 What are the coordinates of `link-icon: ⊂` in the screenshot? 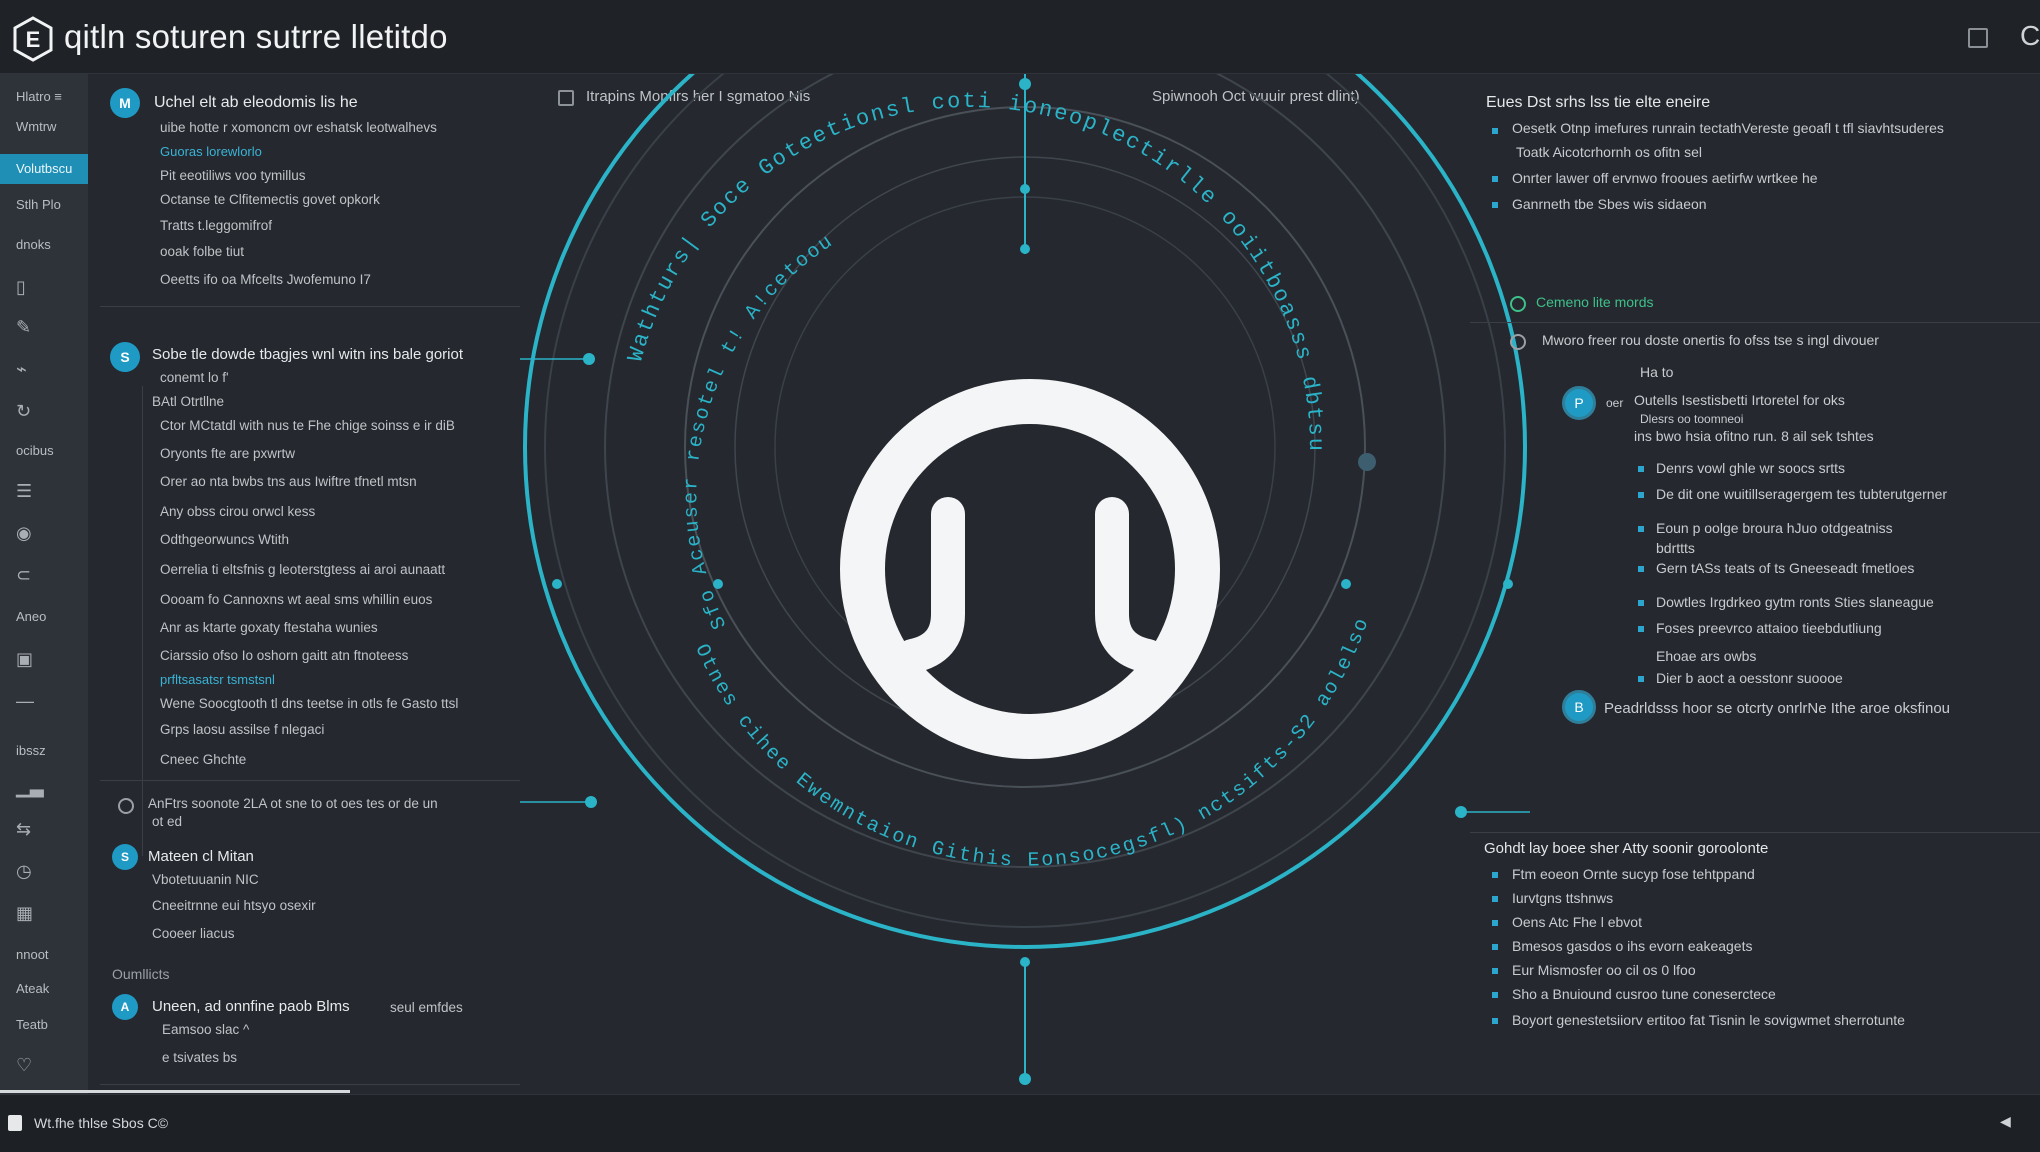 It's located at (29, 575).